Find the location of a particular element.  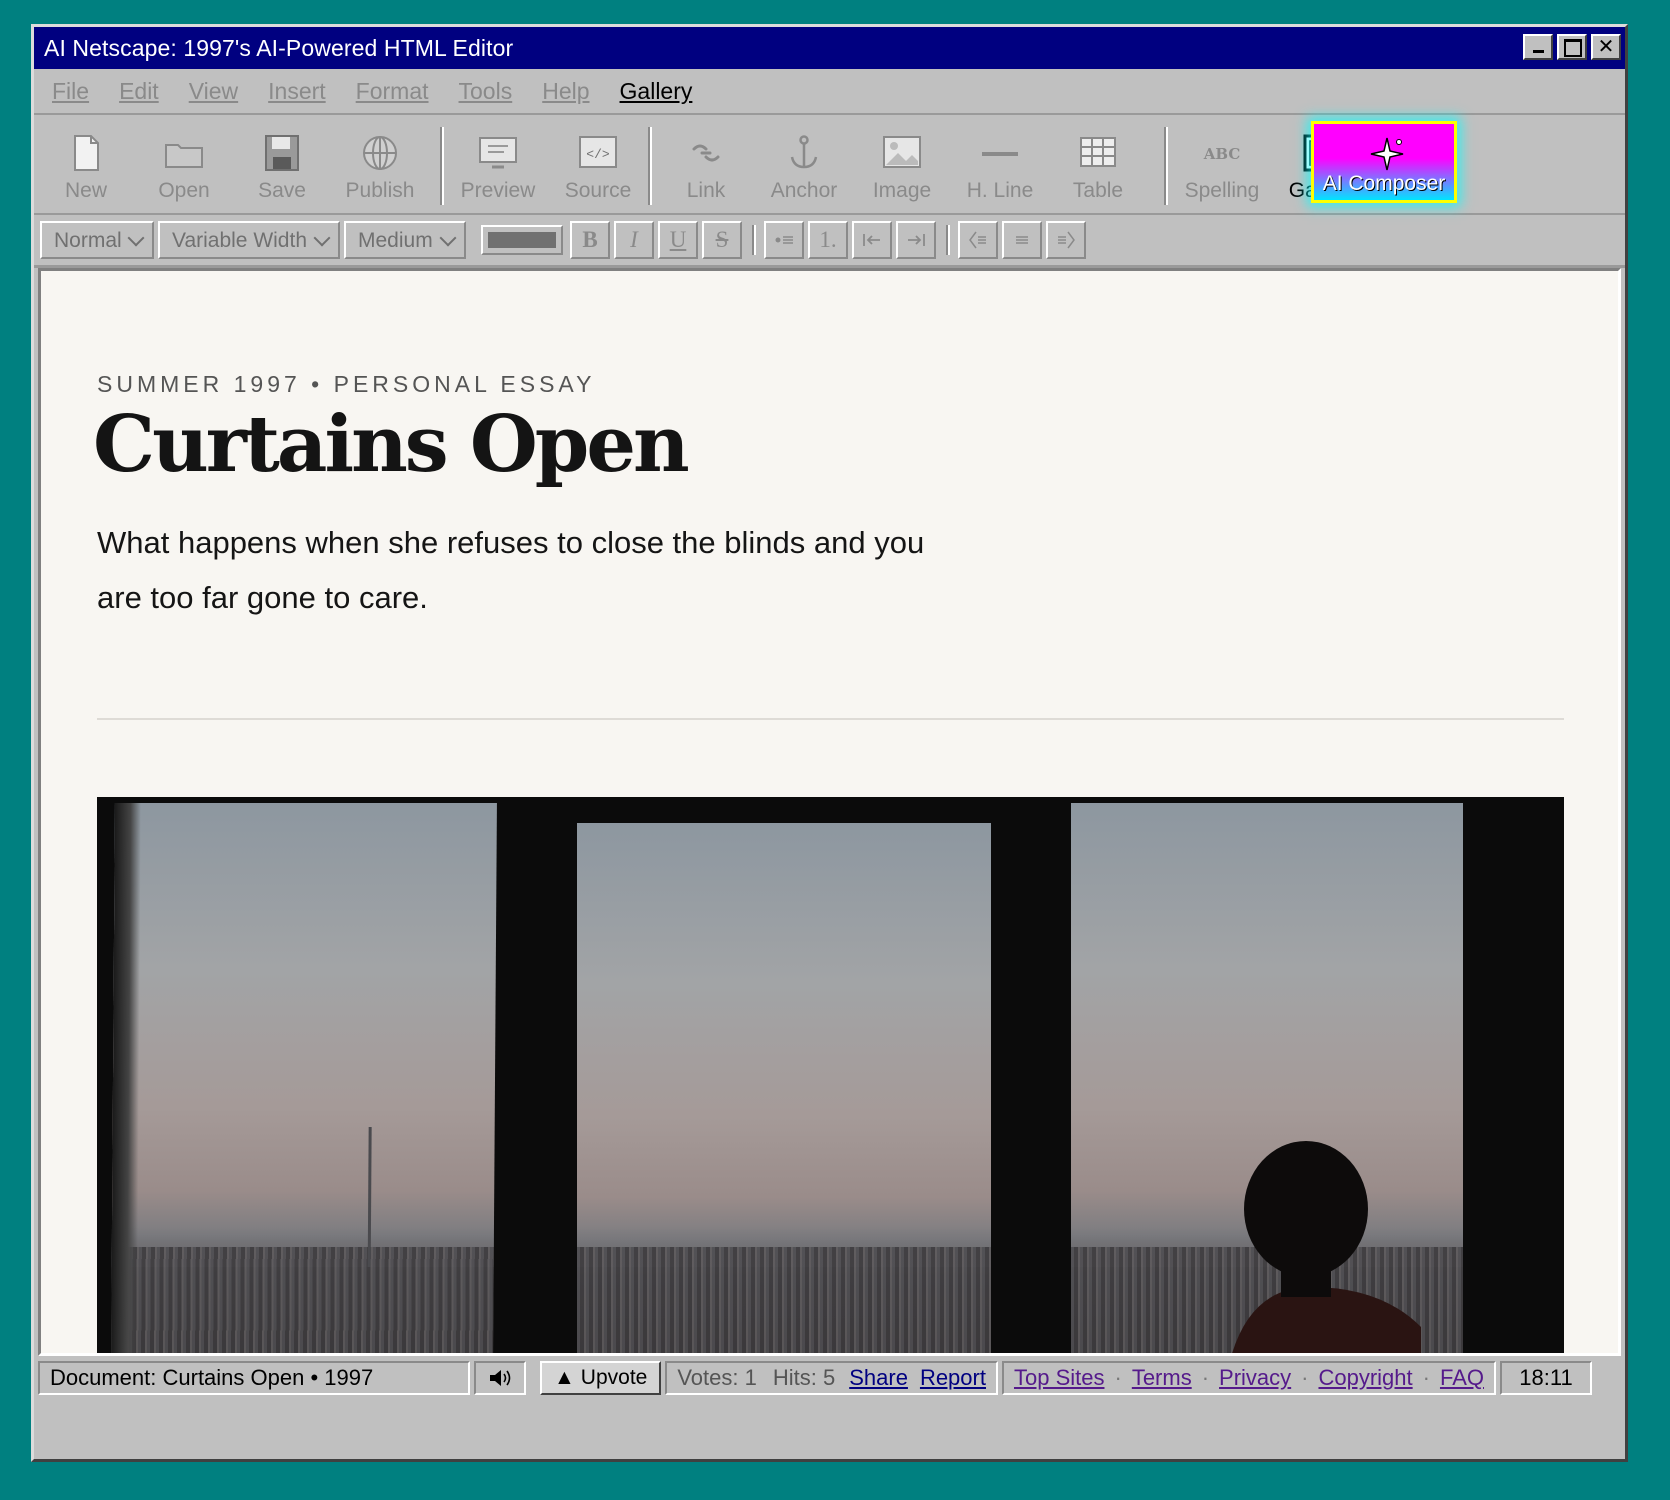

ai-composer-button: AI Composer is located at coordinates (1384, 162).